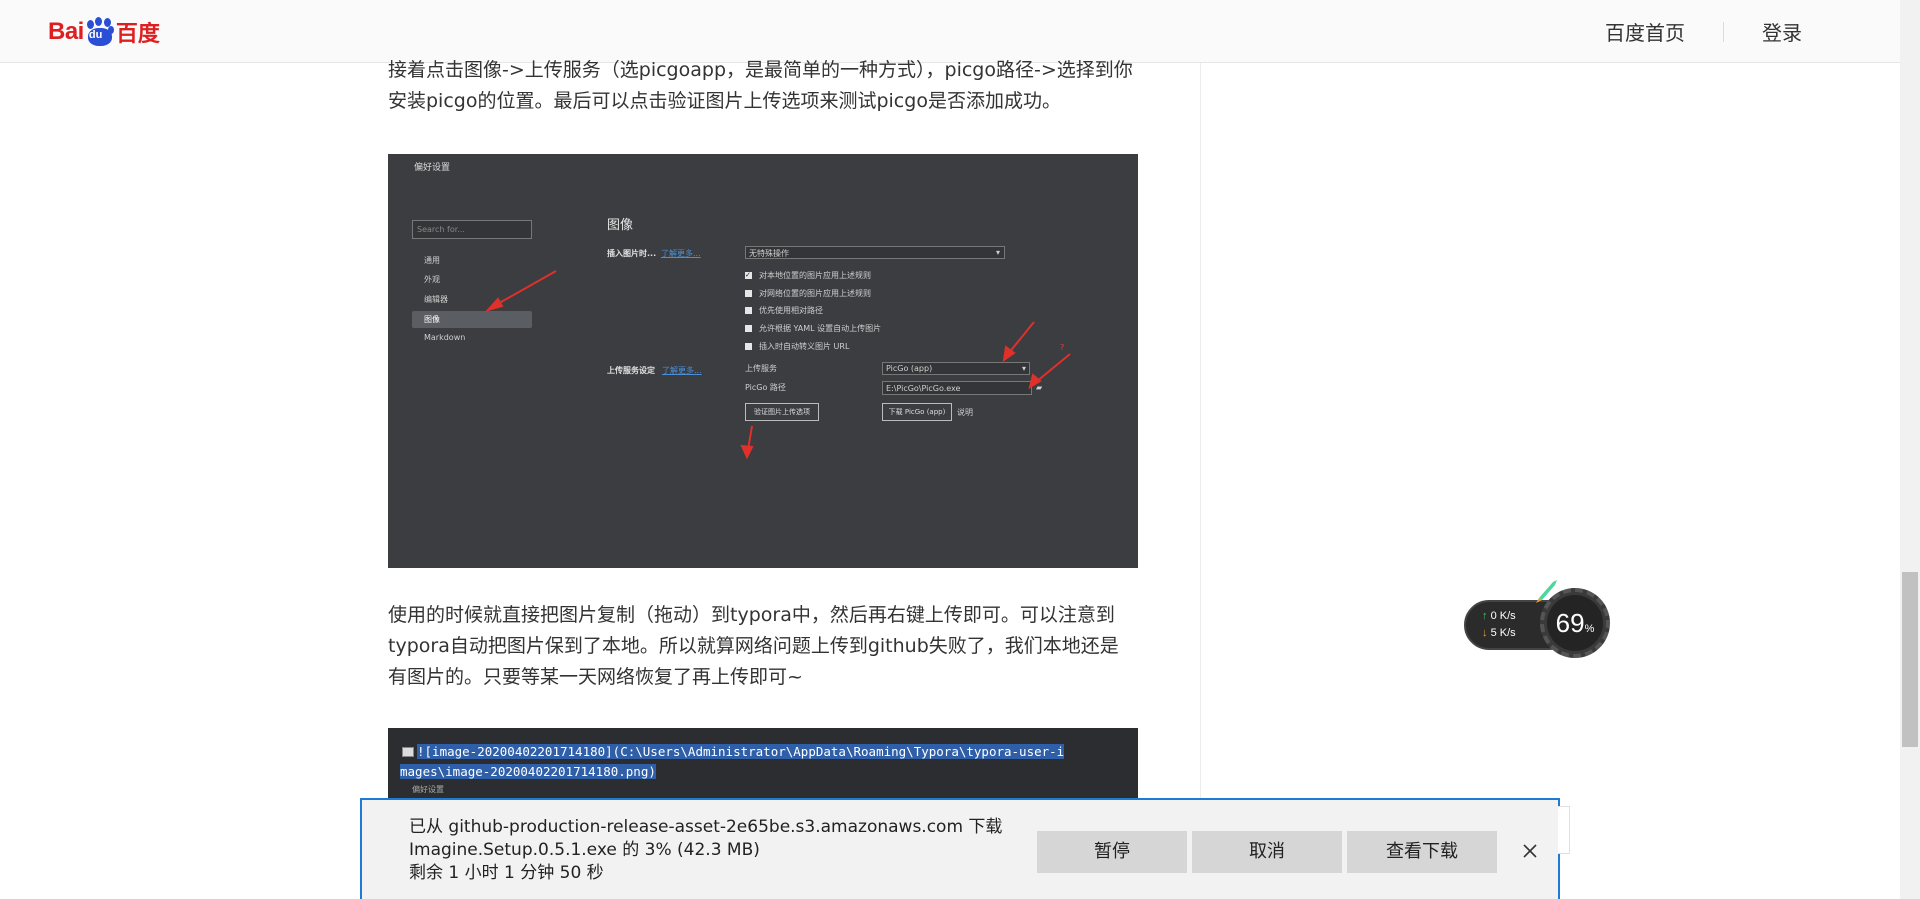  What do you see at coordinates (1503, 633) in the screenshot?
I see `download-rate-value: 5 K/s` at bounding box center [1503, 633].